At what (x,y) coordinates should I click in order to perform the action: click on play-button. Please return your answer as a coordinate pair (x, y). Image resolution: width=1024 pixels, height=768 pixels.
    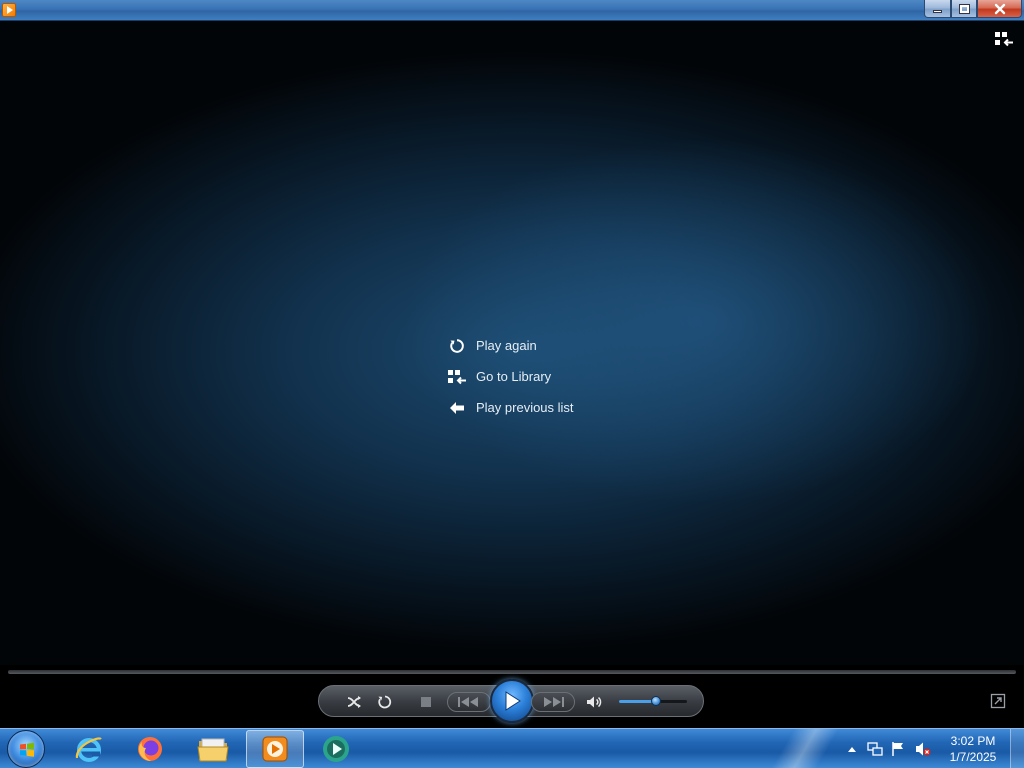
    Looking at the image, I should click on (512, 701).